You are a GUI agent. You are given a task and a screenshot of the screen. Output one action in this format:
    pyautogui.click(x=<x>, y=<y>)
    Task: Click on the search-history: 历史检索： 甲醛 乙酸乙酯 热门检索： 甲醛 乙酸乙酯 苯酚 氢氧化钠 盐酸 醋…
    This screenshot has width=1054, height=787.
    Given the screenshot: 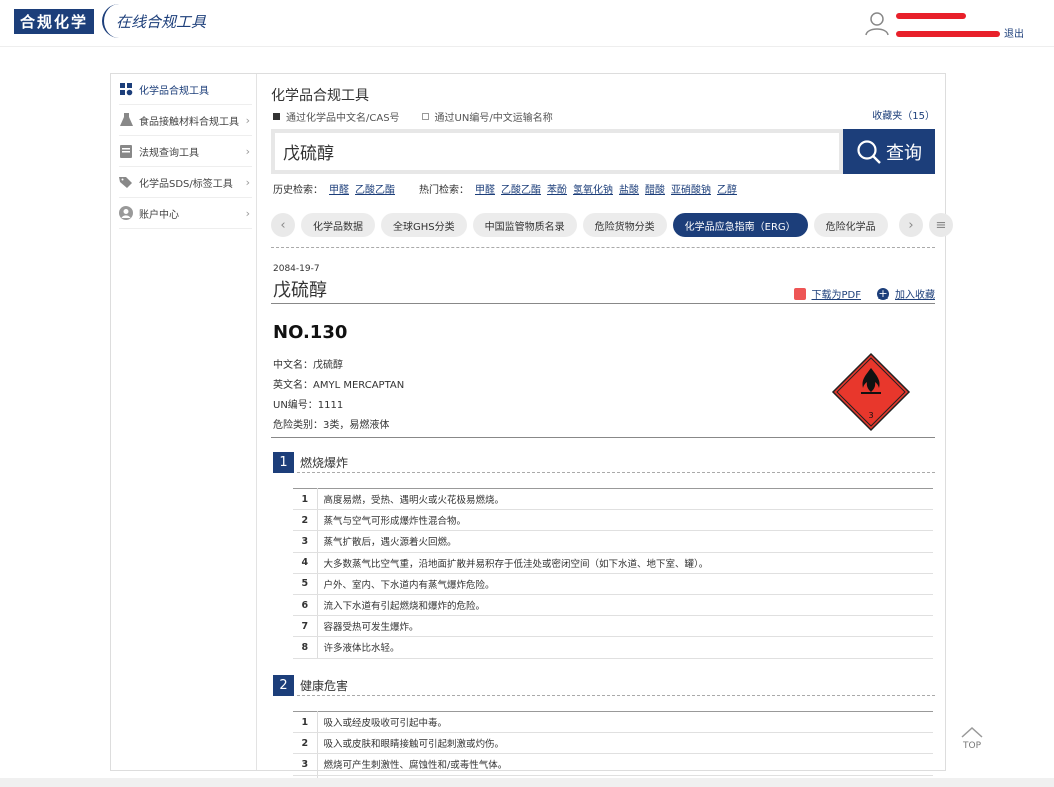 What is the action you would take?
    pyautogui.click(x=505, y=188)
    